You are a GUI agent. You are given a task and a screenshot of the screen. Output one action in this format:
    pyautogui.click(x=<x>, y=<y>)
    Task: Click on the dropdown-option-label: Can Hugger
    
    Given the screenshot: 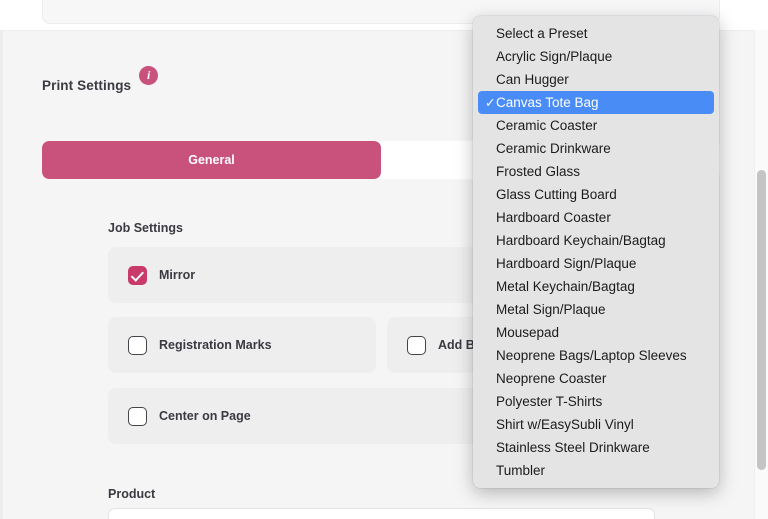 What is the action you would take?
    pyautogui.click(x=532, y=79)
    